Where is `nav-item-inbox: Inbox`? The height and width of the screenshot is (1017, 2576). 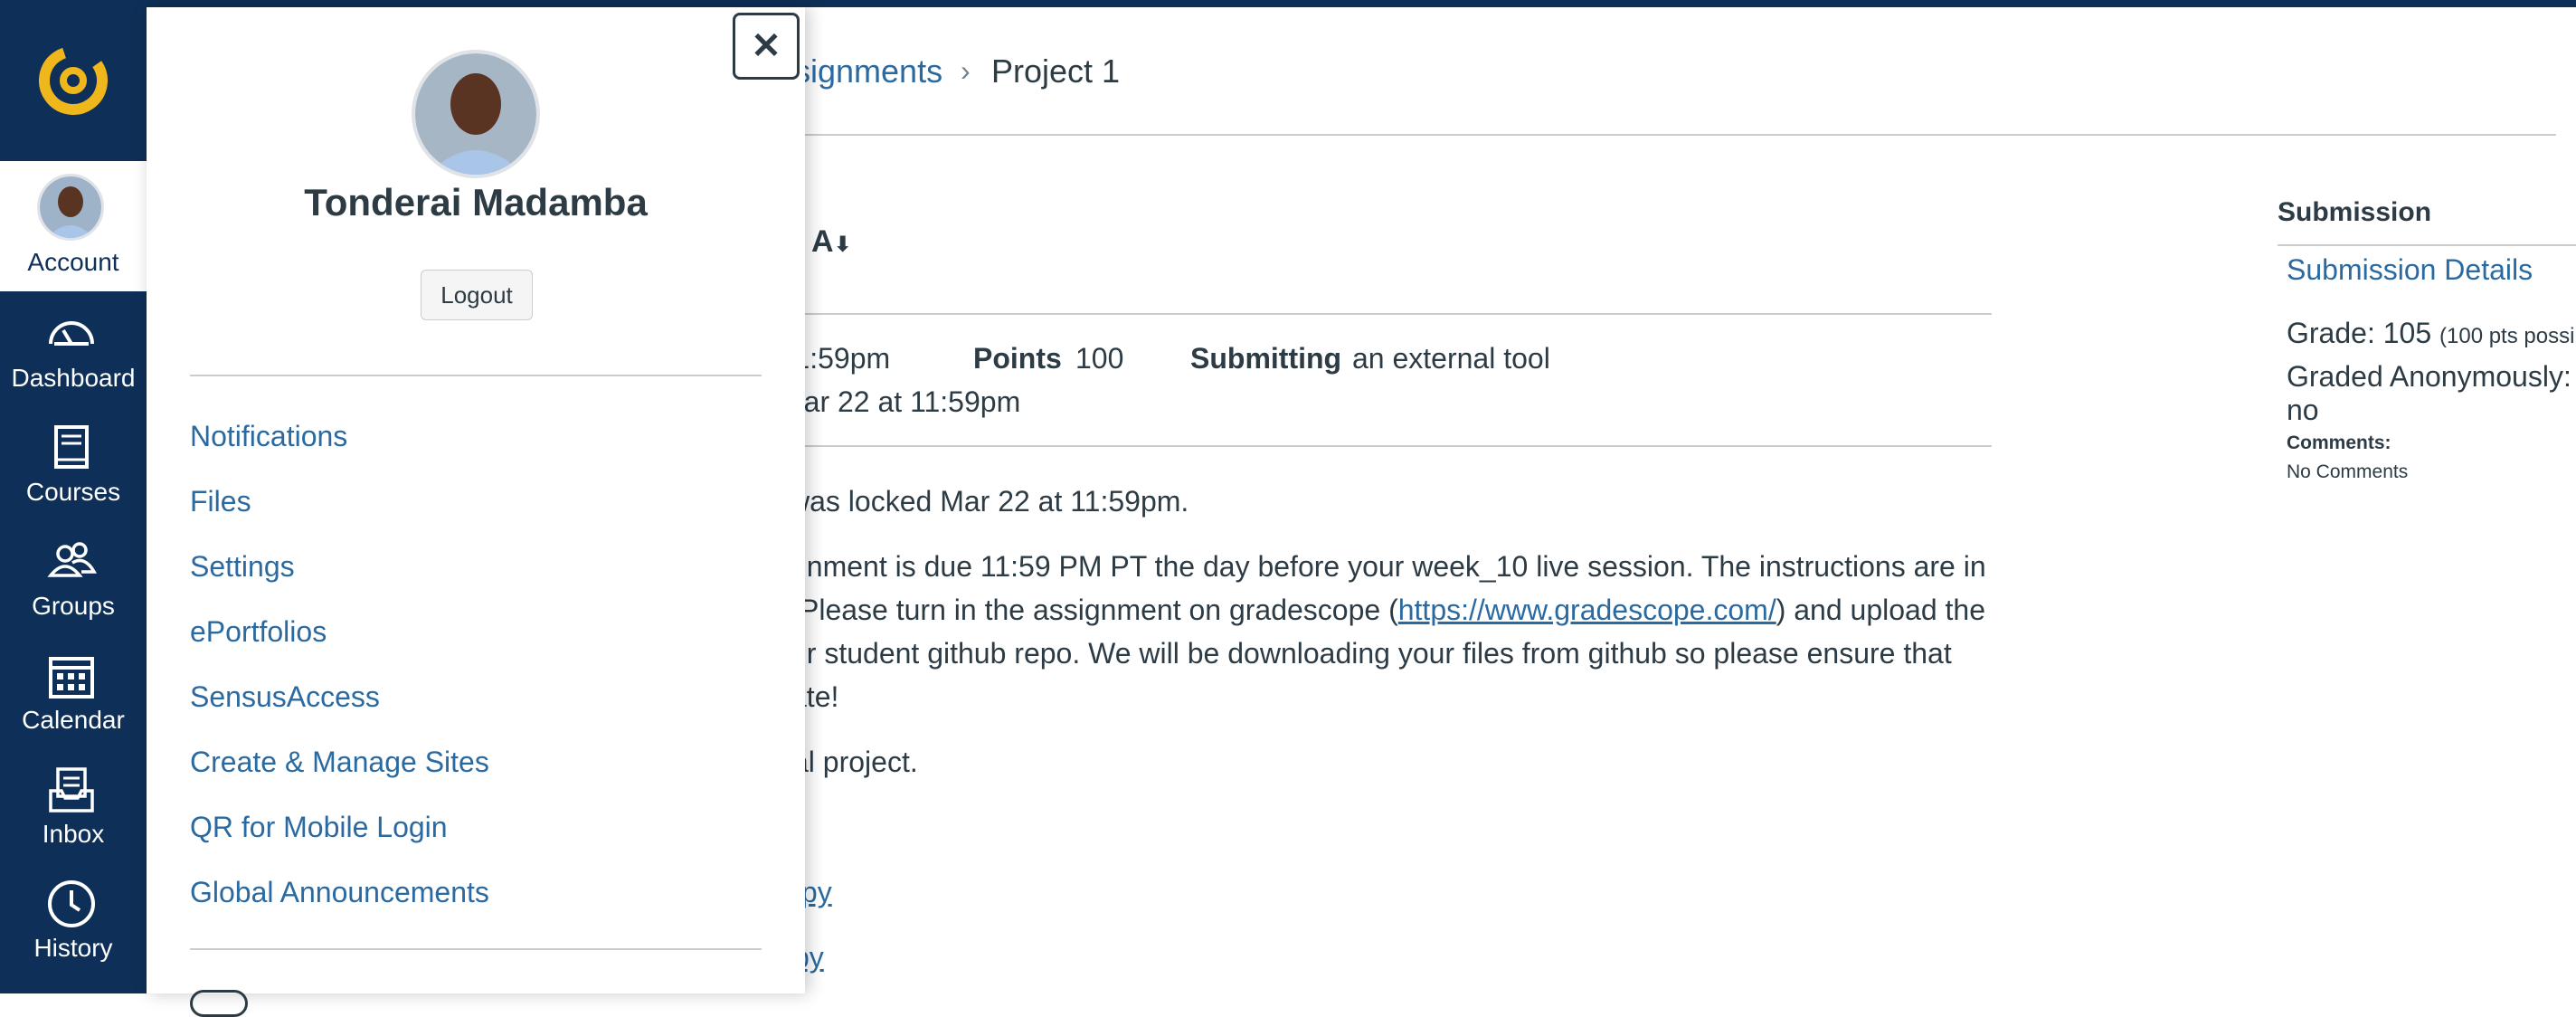 nav-item-inbox: Inbox is located at coordinates (74, 808).